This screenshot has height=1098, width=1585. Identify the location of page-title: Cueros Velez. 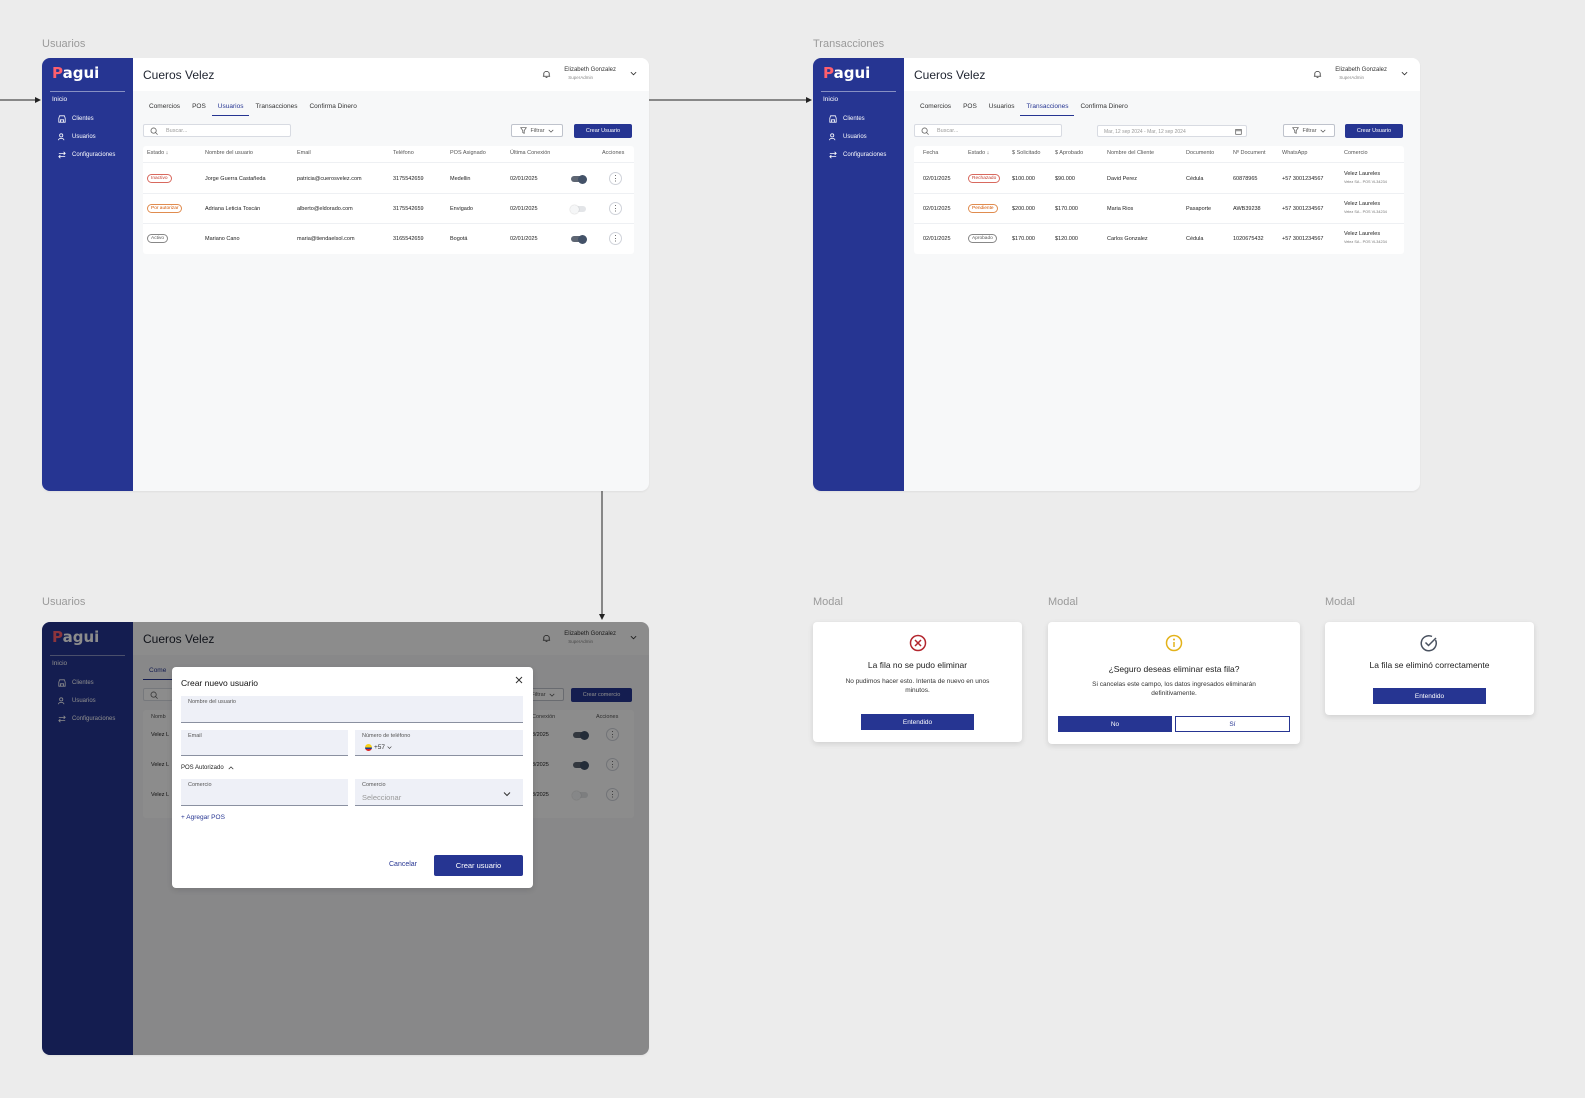
(950, 75).